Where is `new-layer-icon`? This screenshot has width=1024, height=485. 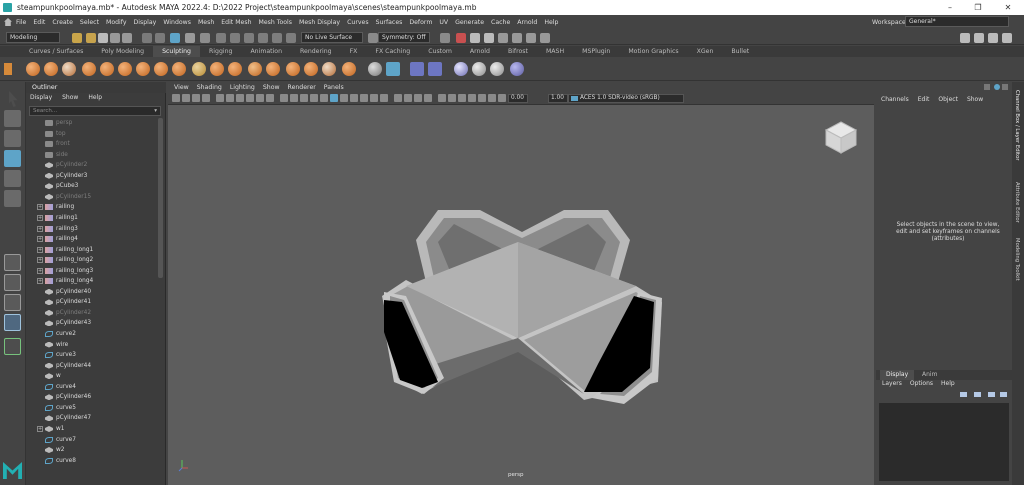 new-layer-icon is located at coordinates (963, 394).